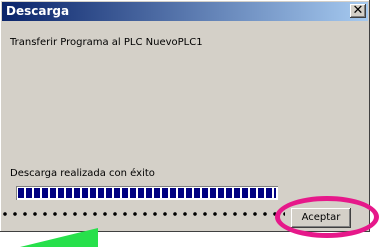  Describe the element at coordinates (142, 214) in the screenshot. I see `dotted-pointer-line` at that location.